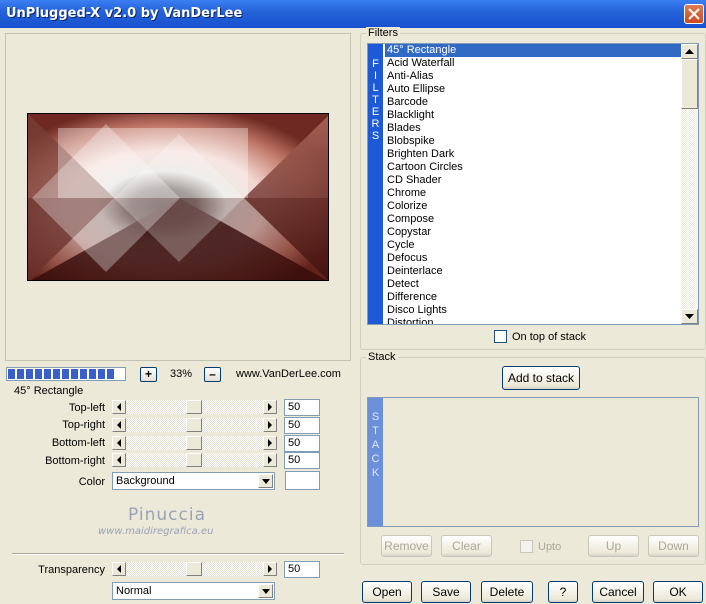 Image resolution: width=706 pixels, height=604 pixels. What do you see at coordinates (375, 100) in the screenshot?
I see `side-letter: T` at bounding box center [375, 100].